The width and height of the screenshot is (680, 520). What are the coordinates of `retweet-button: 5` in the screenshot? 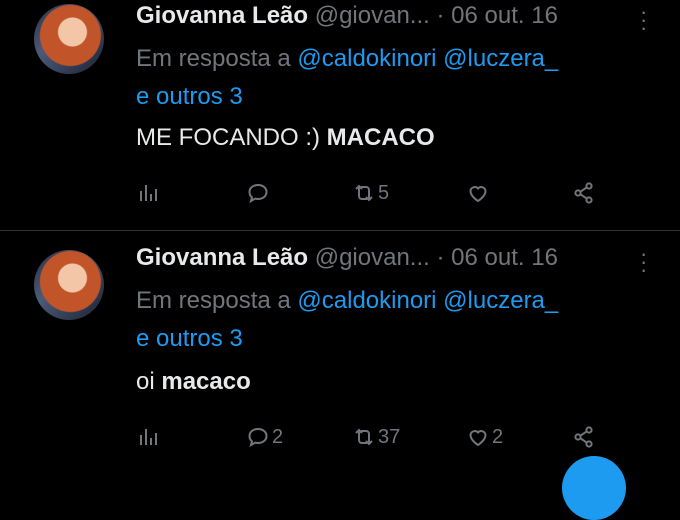 It's located at (370, 193).